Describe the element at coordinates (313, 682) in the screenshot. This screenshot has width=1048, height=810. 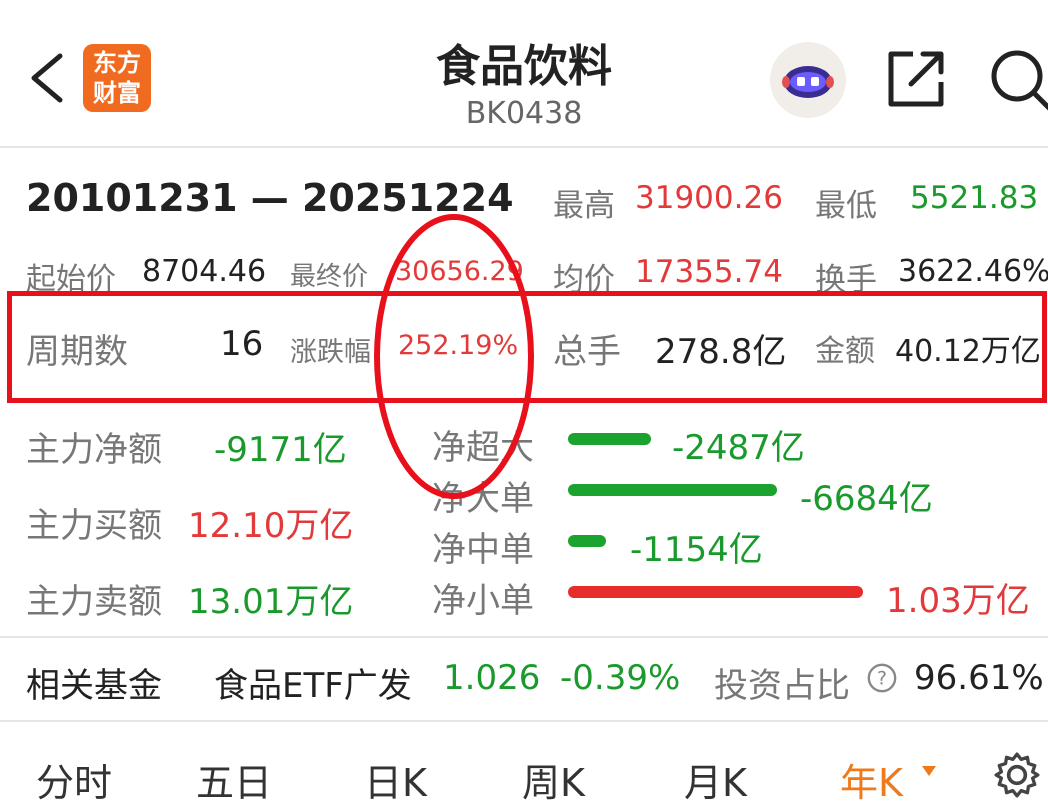
I see `fund-name: 食品ETF广发` at that location.